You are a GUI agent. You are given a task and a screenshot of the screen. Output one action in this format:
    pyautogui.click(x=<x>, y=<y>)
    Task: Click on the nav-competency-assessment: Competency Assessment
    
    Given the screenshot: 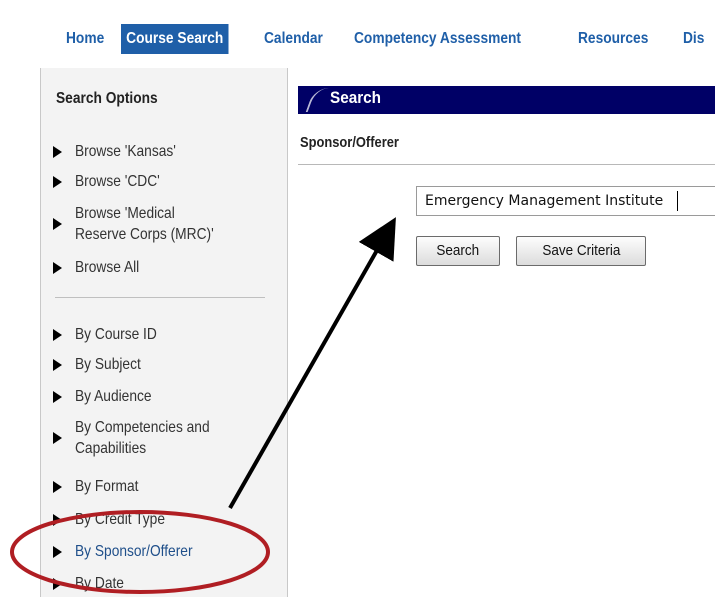 What is the action you would take?
    pyautogui.click(x=437, y=39)
    